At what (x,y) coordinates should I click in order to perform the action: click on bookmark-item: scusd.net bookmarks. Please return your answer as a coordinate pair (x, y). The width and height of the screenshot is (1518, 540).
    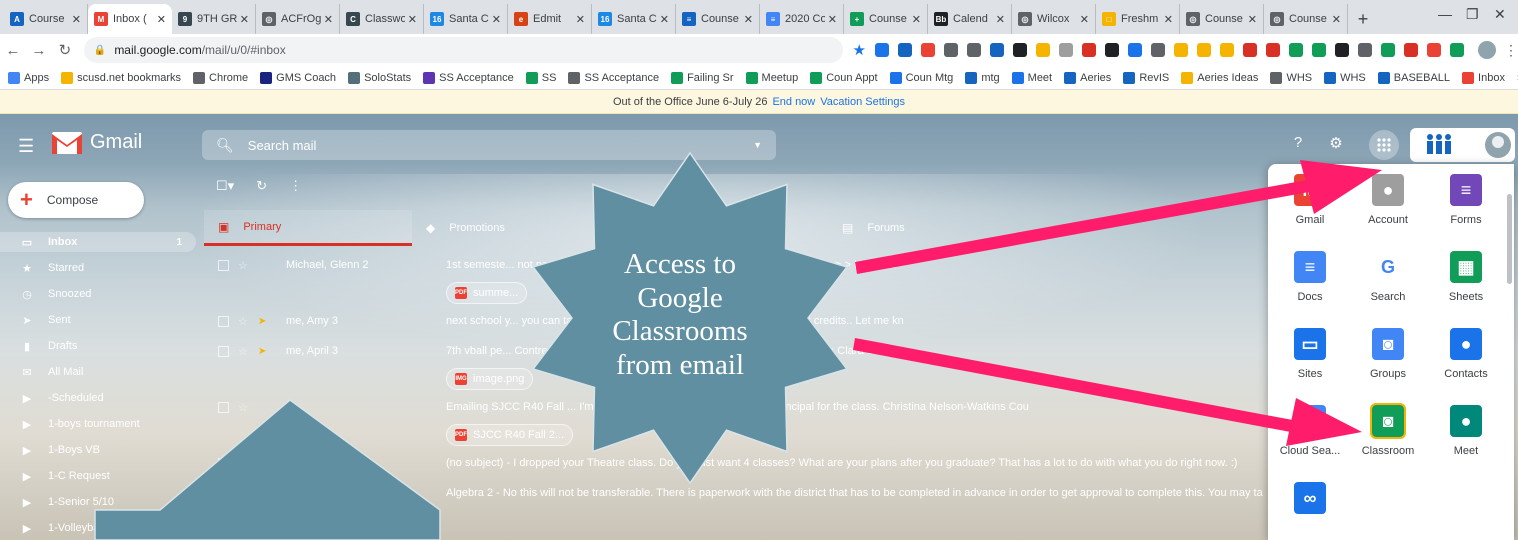
    Looking at the image, I should click on (121, 77).